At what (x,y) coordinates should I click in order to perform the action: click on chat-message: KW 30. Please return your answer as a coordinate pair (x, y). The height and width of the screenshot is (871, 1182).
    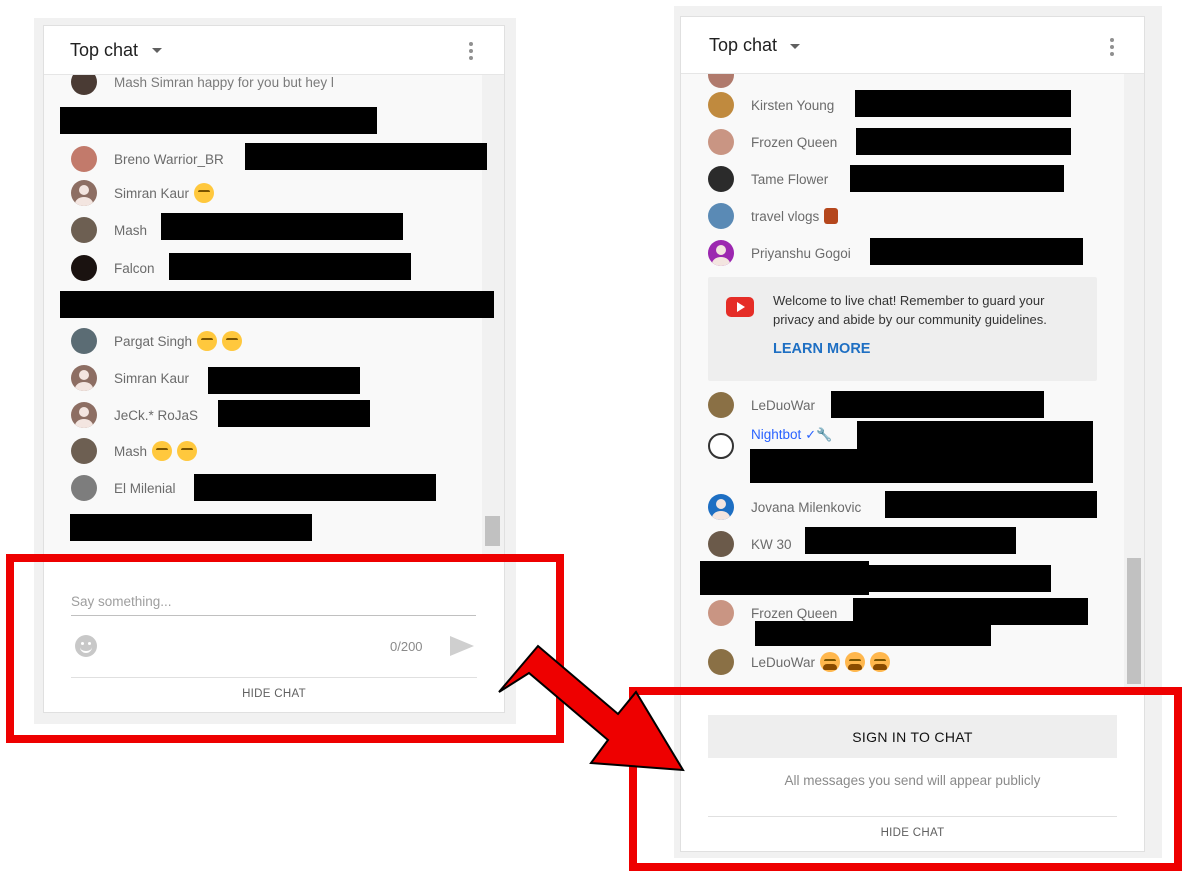
    Looking at the image, I should click on (750, 544).